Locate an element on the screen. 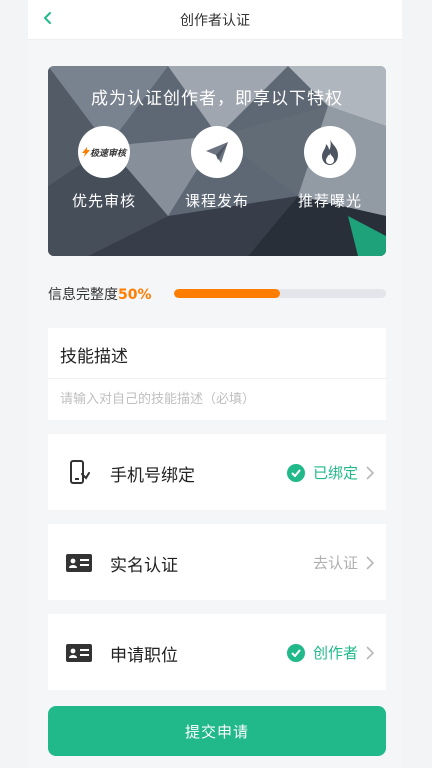  row-status: 去认证 is located at coordinates (343, 562).